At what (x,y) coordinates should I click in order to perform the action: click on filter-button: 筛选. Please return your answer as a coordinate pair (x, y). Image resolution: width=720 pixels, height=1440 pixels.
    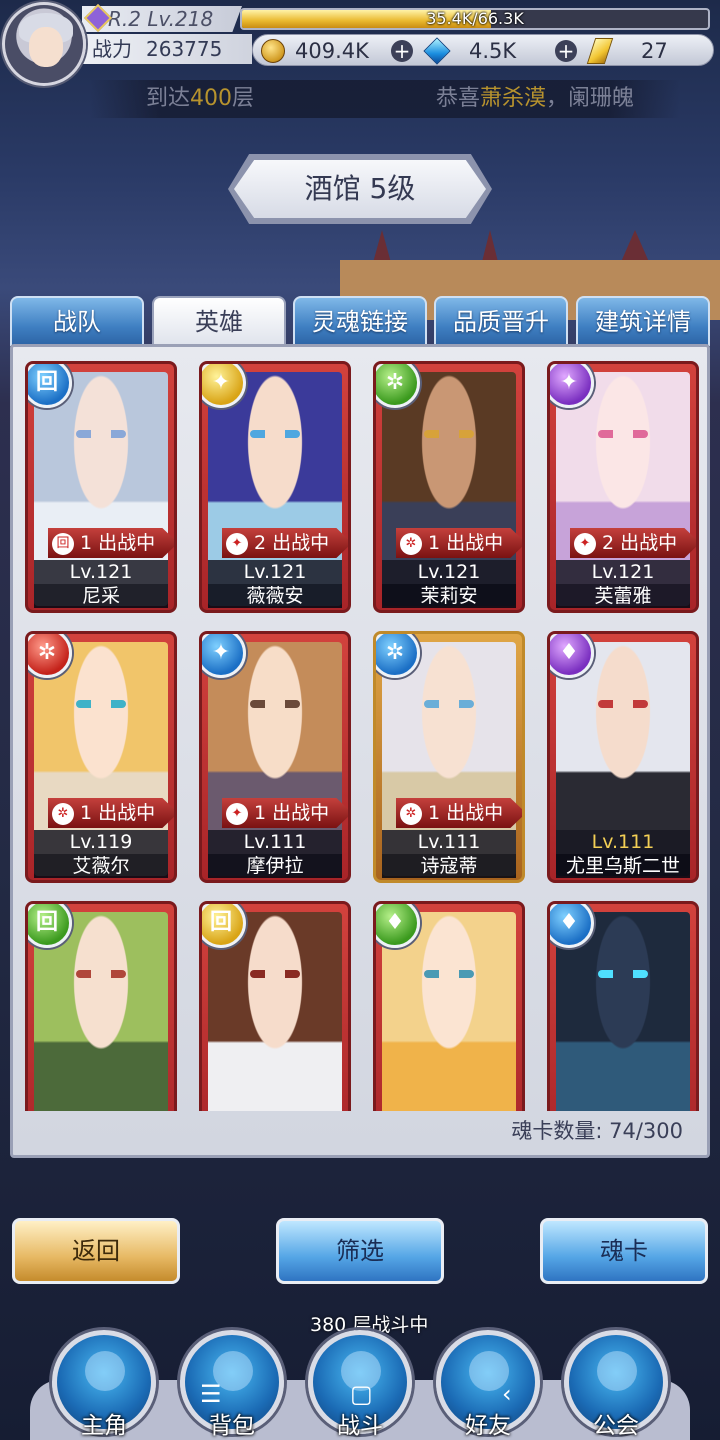
    Looking at the image, I should click on (360, 1251).